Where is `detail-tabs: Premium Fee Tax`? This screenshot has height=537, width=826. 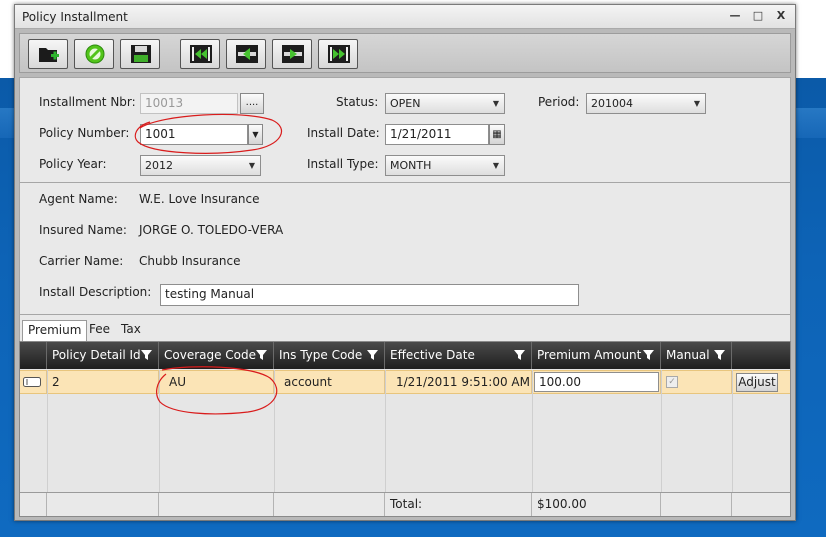
detail-tabs: Premium Fee Tax is located at coordinates (405, 328).